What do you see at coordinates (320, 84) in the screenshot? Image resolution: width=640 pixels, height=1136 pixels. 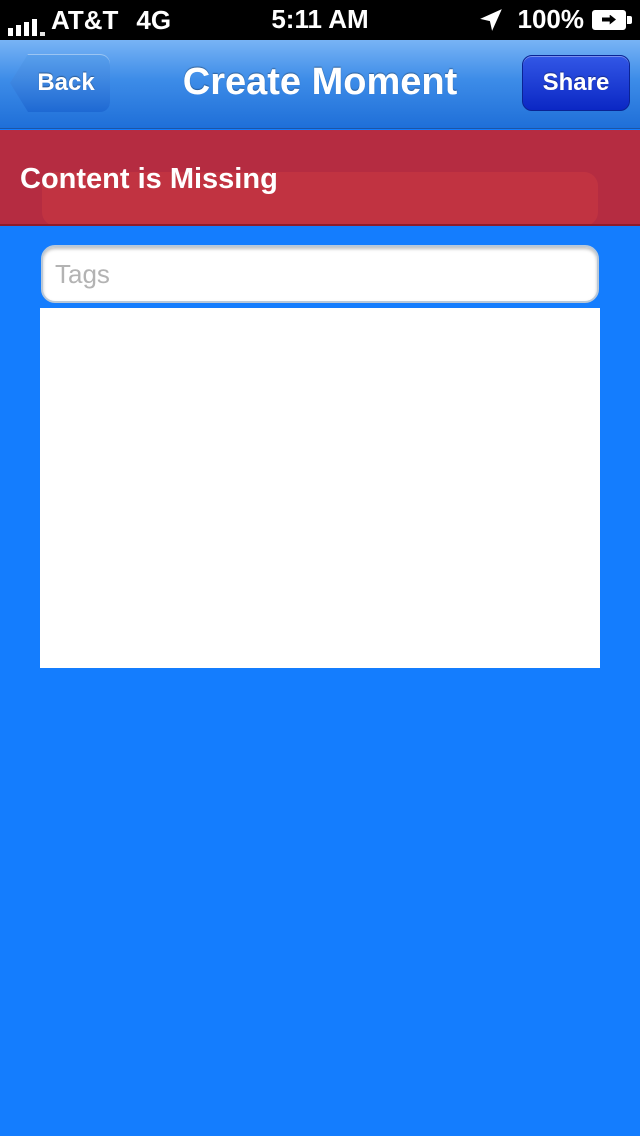 I see `navigation-bar: Back Create Moment Share` at bounding box center [320, 84].